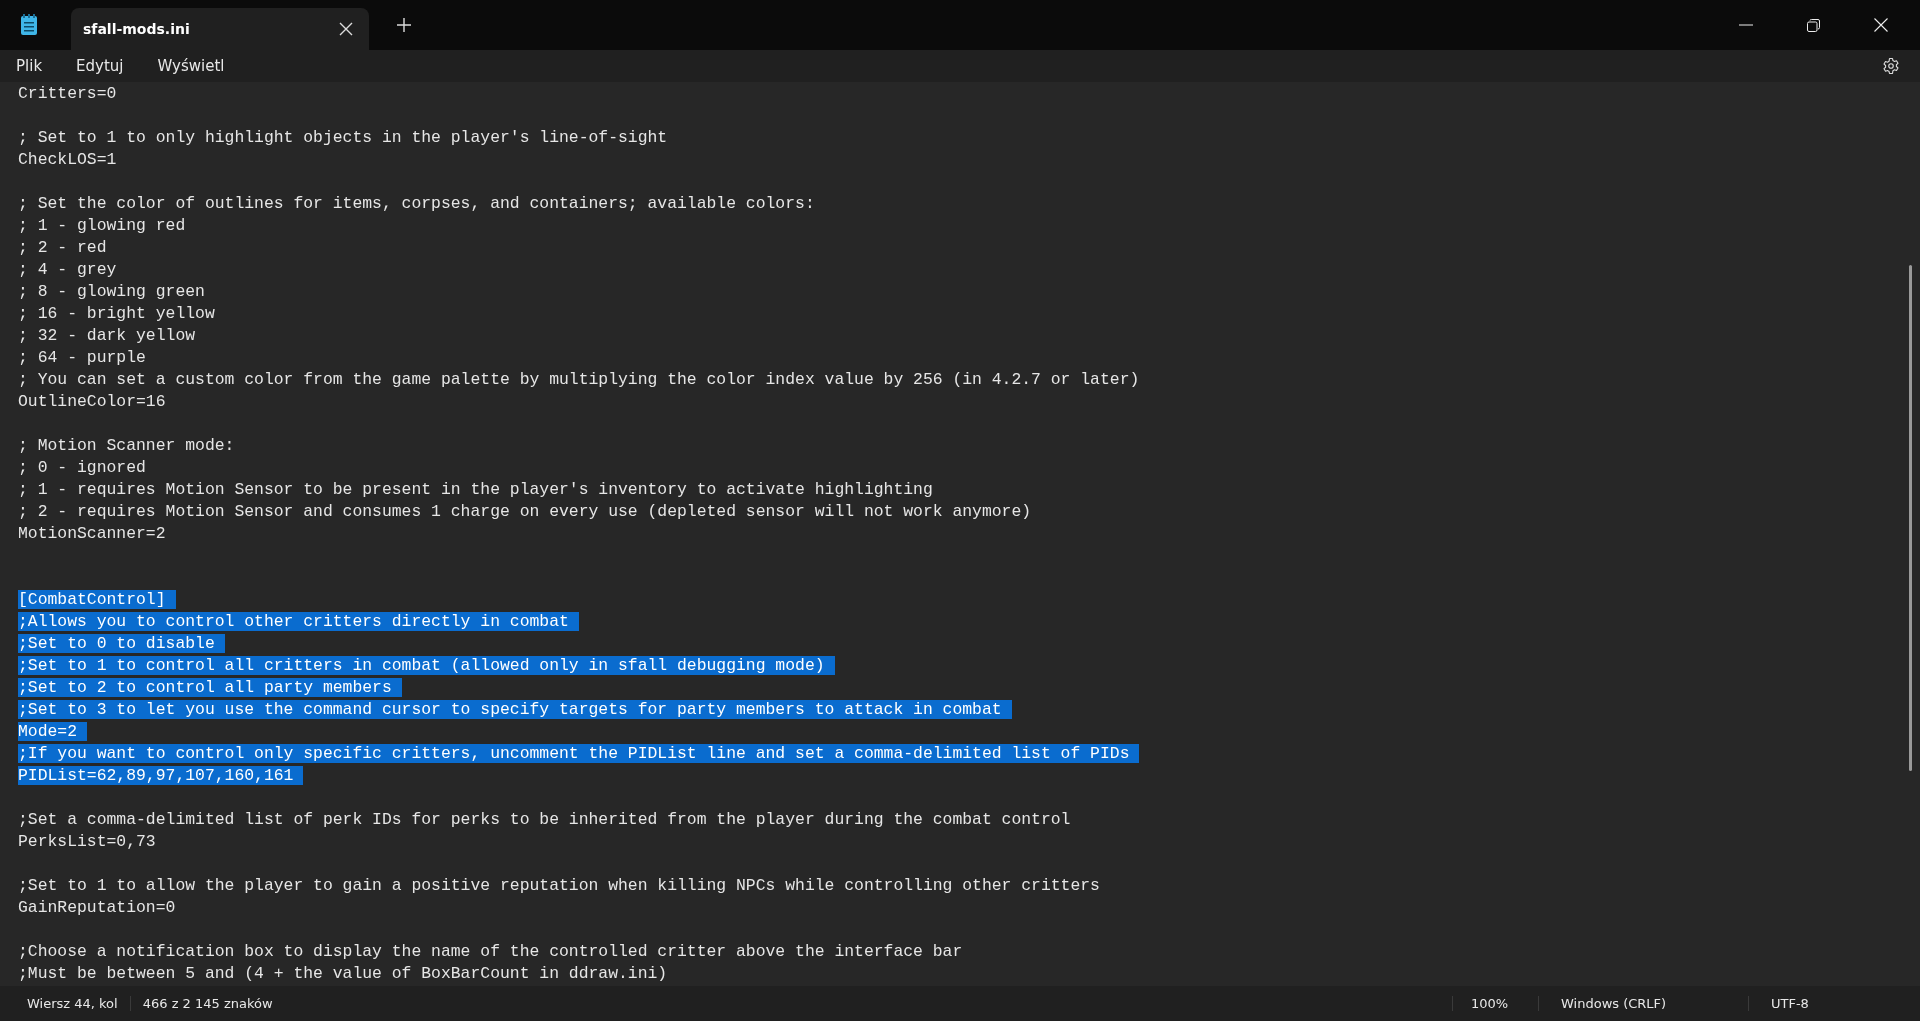 Image resolution: width=1920 pixels, height=1021 pixels. I want to click on tab-title: sfall-mods.ini, so click(137, 29).